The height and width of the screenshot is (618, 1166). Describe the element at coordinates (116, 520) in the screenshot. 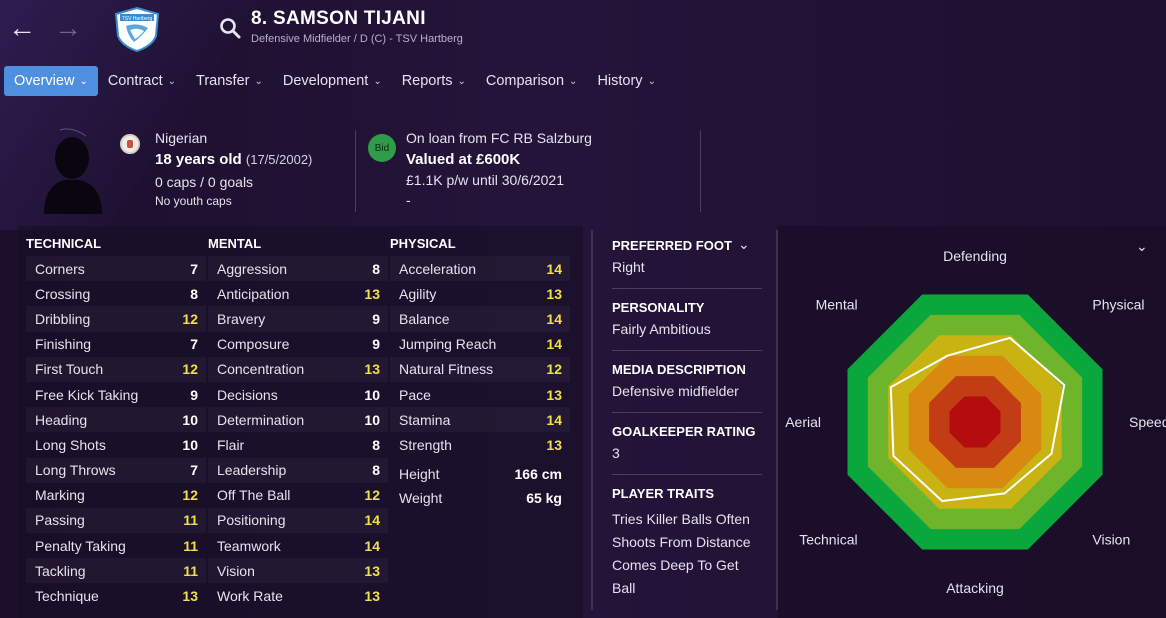

I see `attribute-row: Passing 11` at that location.